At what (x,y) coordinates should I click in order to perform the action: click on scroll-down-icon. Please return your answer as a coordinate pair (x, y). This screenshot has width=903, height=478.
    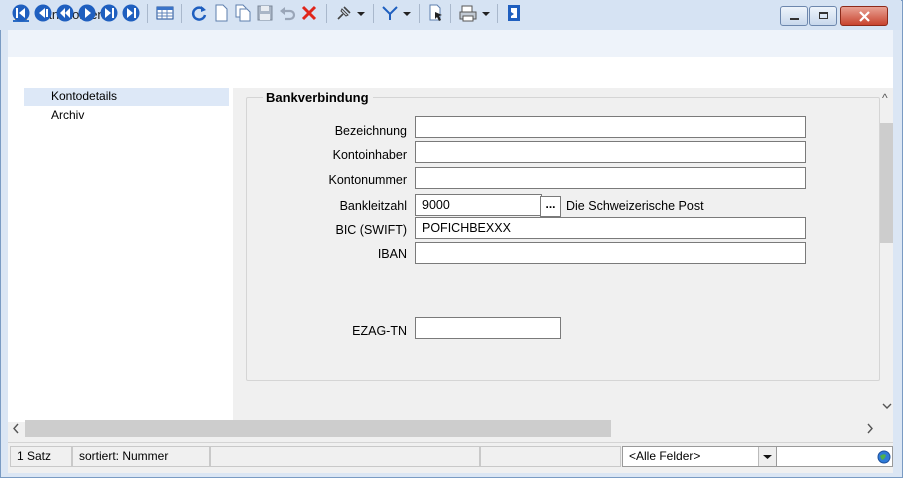
    Looking at the image, I should click on (887, 406).